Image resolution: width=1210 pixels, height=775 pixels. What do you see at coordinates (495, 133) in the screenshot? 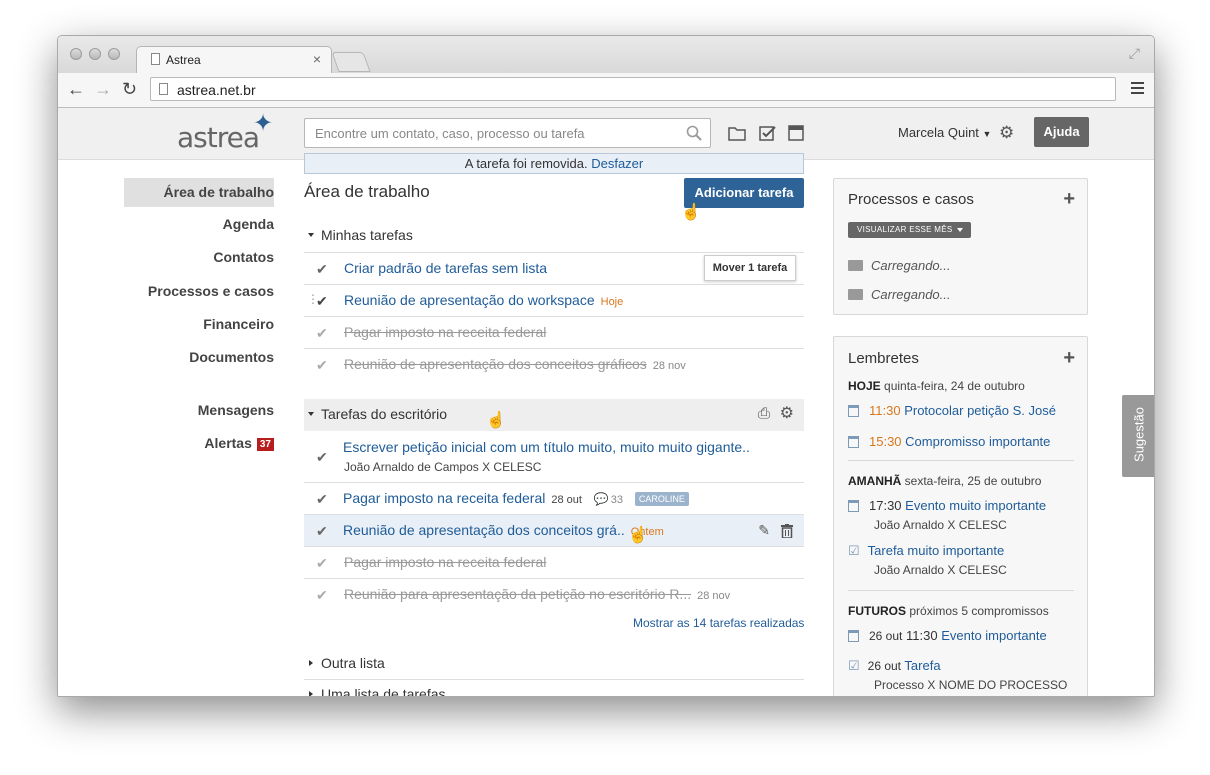
I see `search-input` at bounding box center [495, 133].